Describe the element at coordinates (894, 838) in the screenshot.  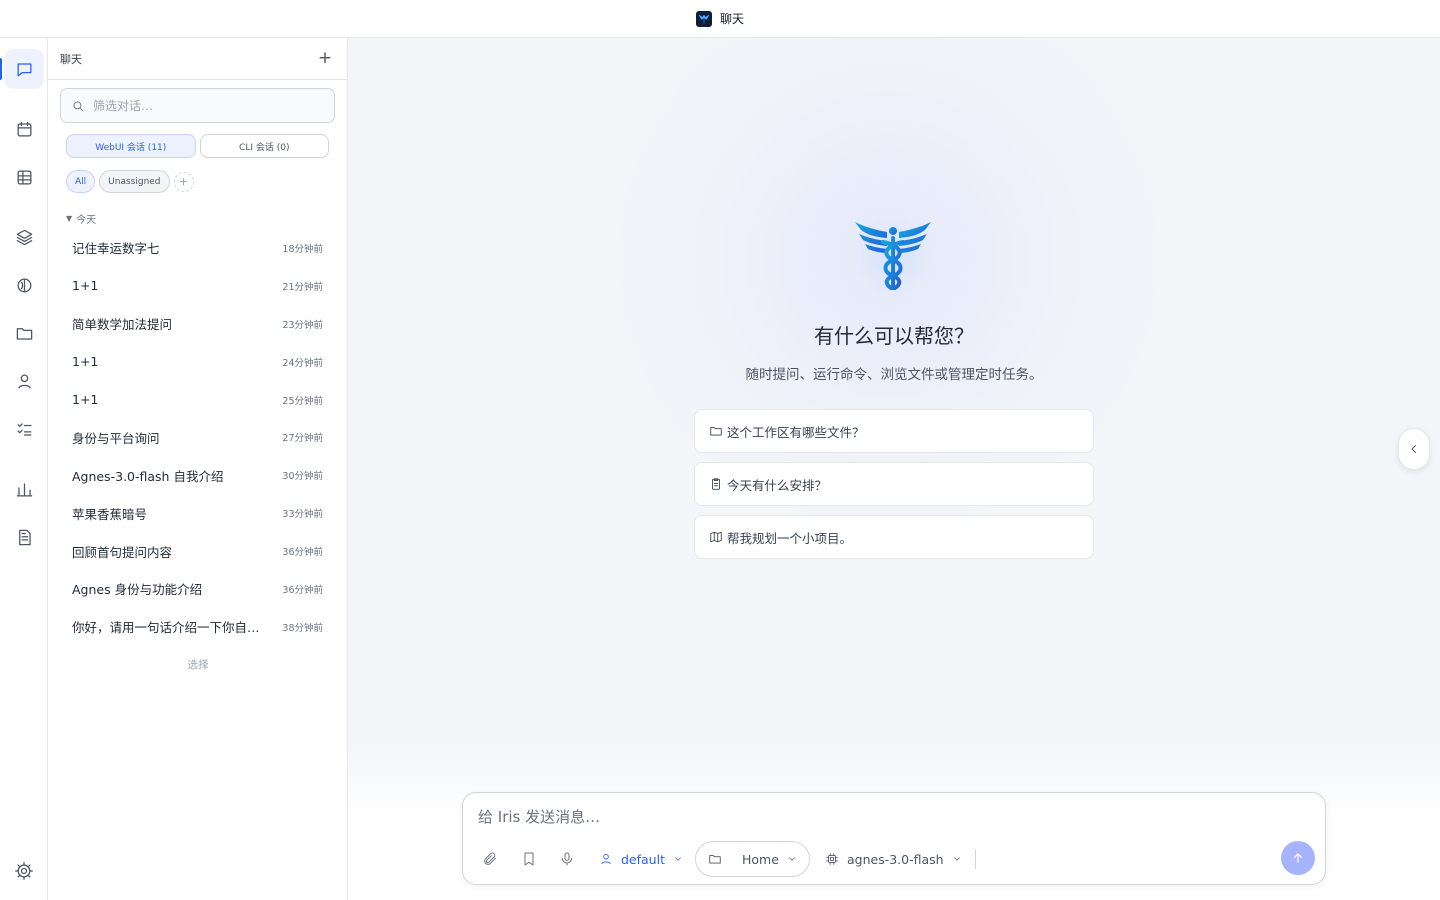
I see `message-composer: default Home agnes-3.0-flash` at that location.